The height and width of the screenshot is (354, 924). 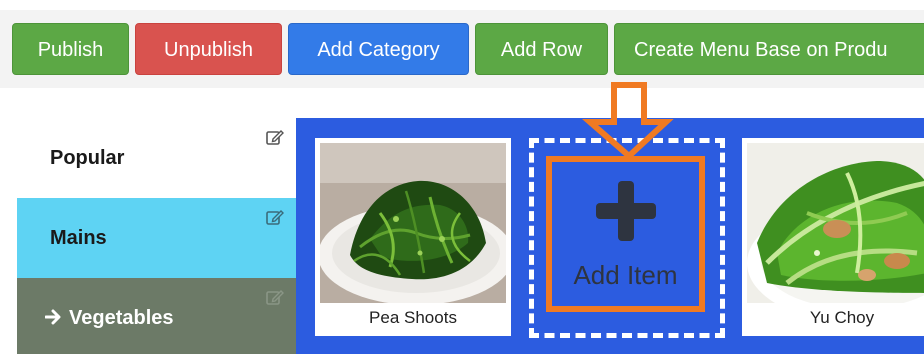 I want to click on create-menu-from-products-button: Create Menu Base on Produ, so click(x=769, y=49).